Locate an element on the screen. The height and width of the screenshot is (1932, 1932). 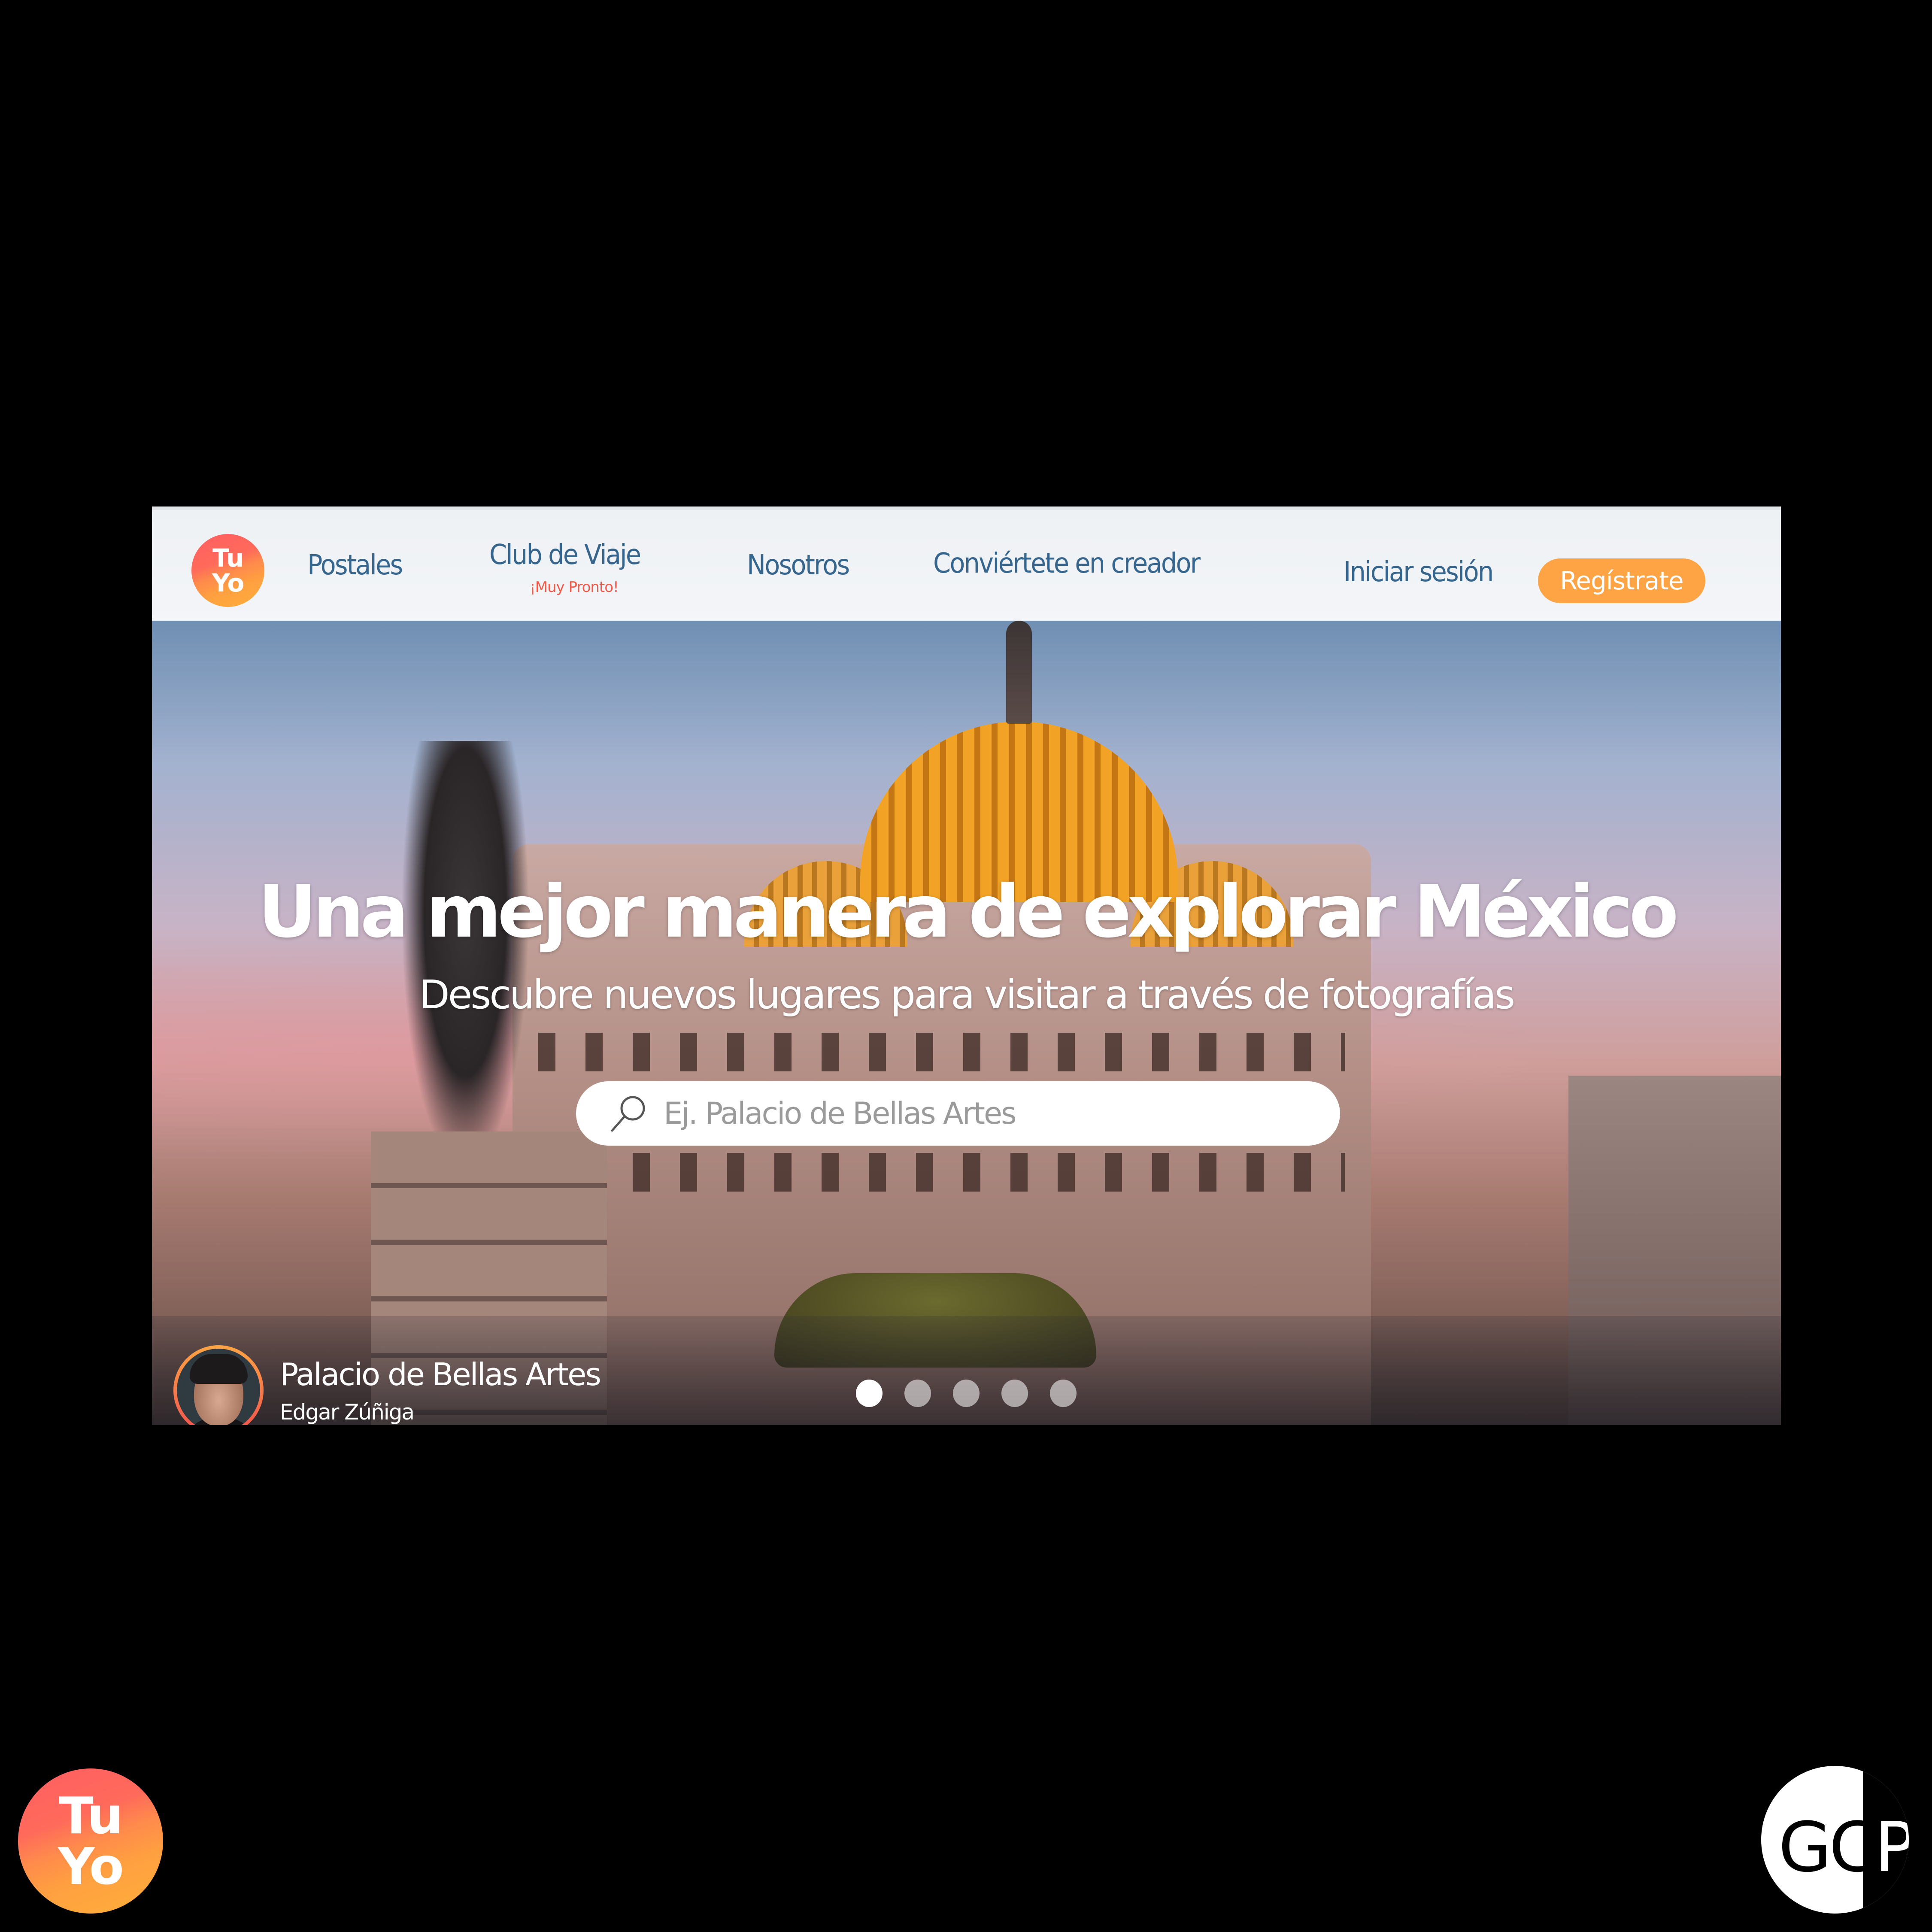
tuyo-watermark-logo: Tu Yo is located at coordinates (90, 1841).